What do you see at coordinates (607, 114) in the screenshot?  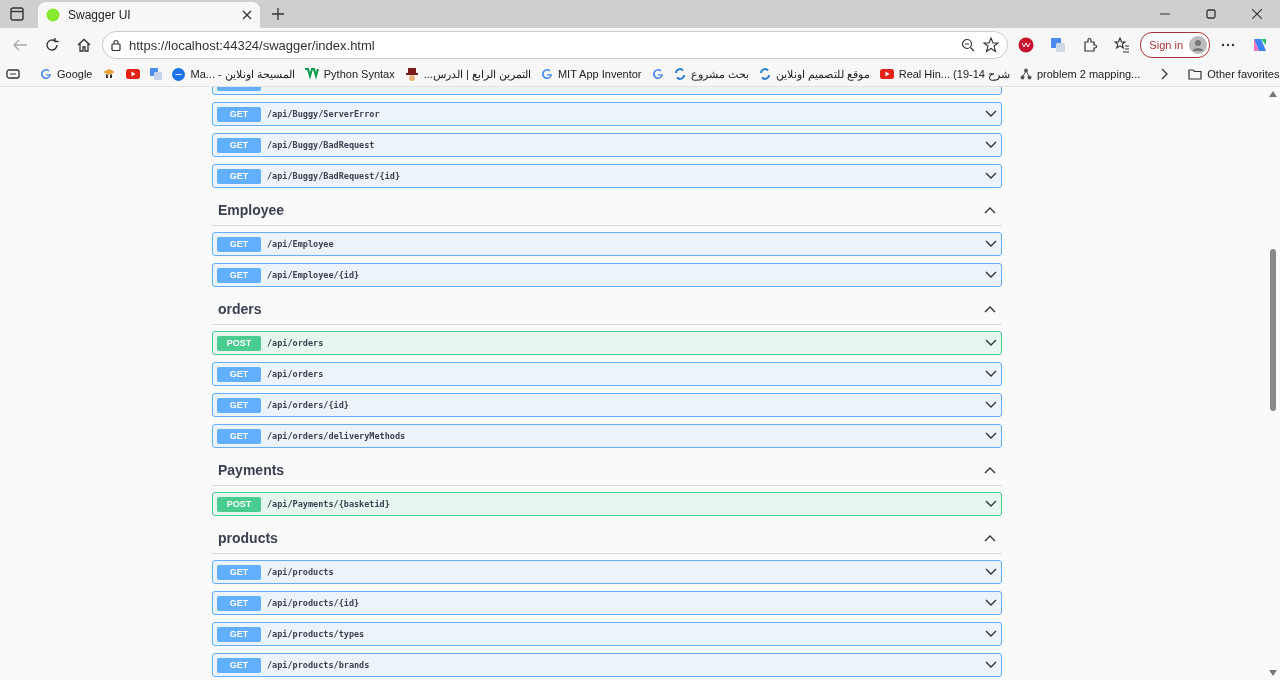 I see `endpoint-row: GET /api/Buggy/ServerError` at bounding box center [607, 114].